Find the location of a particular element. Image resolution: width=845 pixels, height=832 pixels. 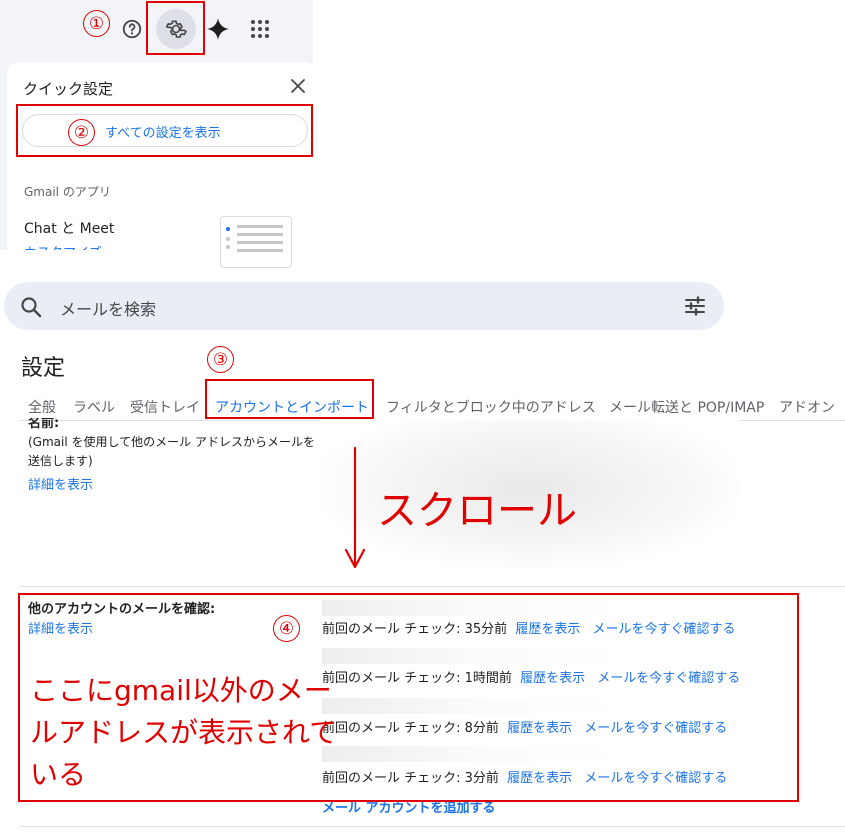

name-label: 名前: is located at coordinates (128, 424).